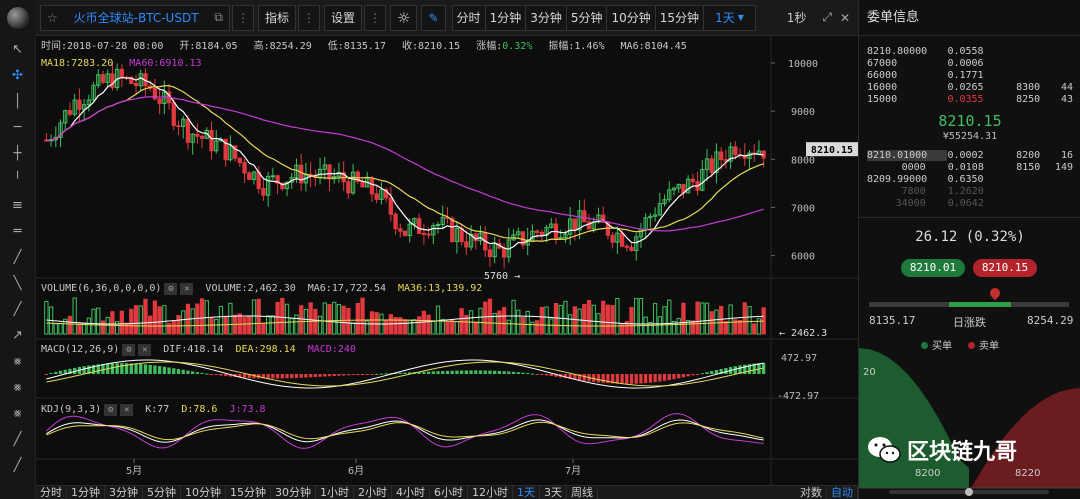  Describe the element at coordinates (17, 361) in the screenshot. I see `fan-tool-icon: ⨳` at that location.